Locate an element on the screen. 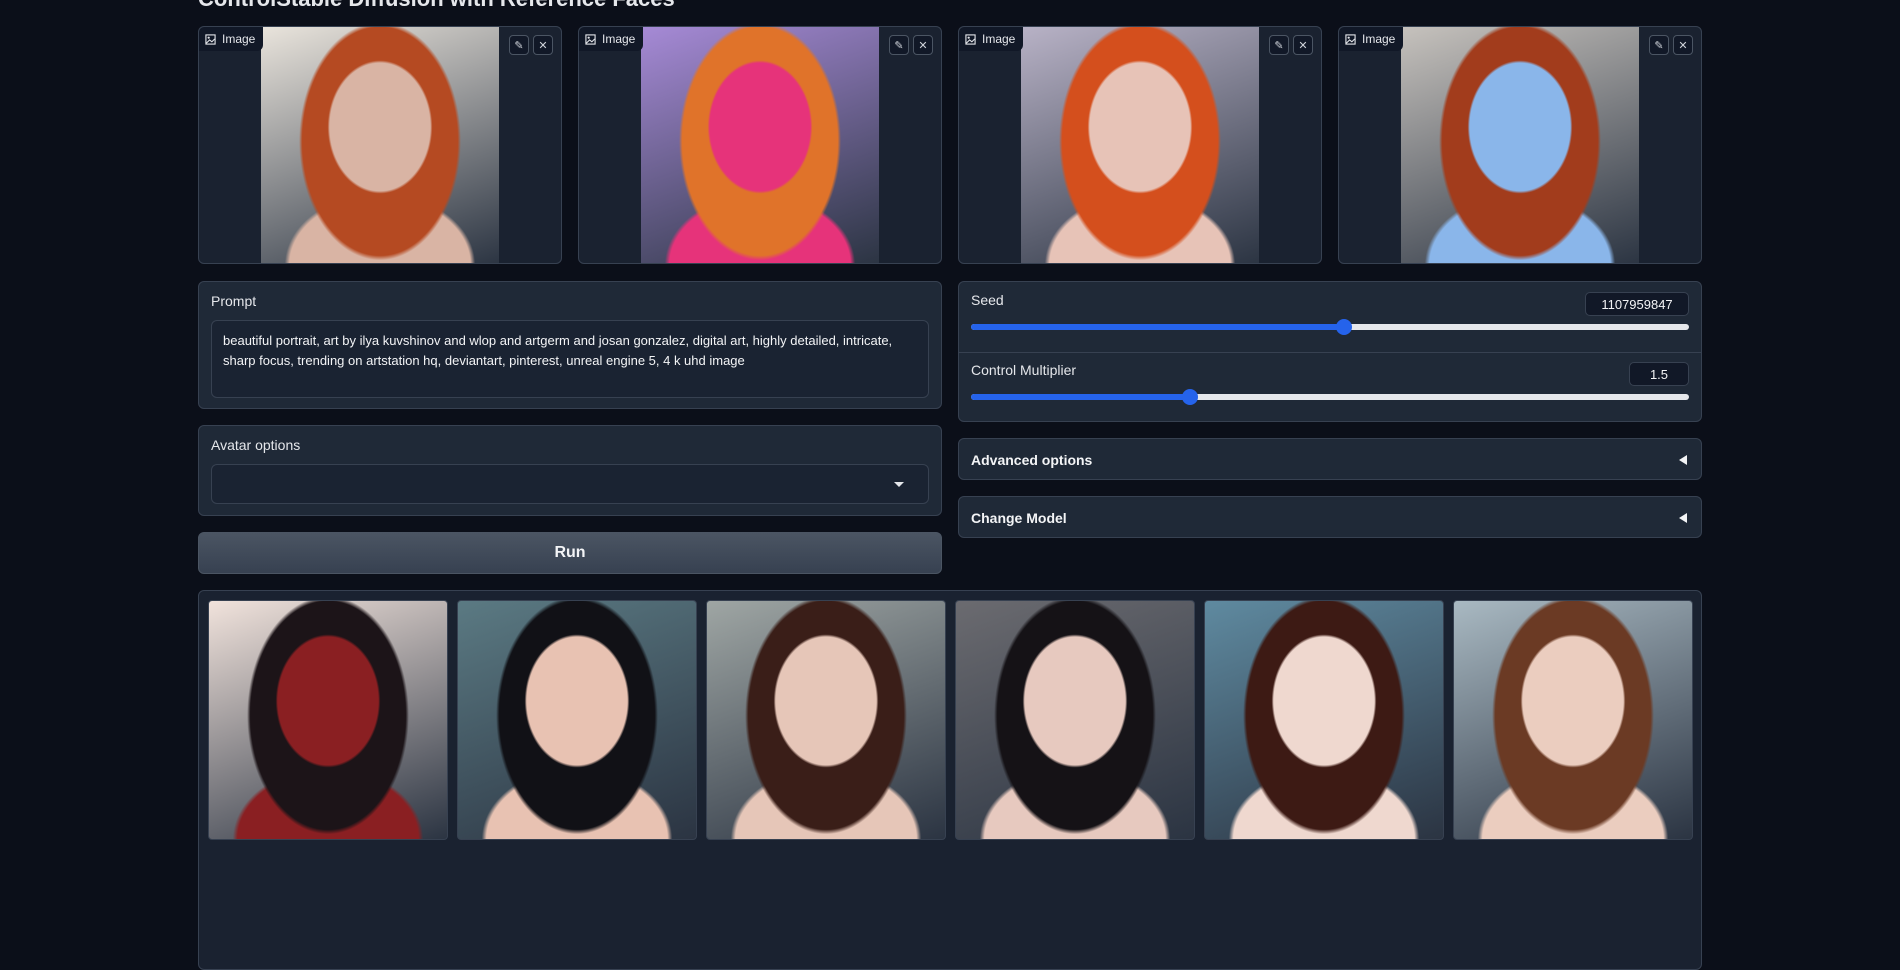 This screenshot has width=1900, height=970. avatar-options-panel: Avatar options is located at coordinates (570, 470).